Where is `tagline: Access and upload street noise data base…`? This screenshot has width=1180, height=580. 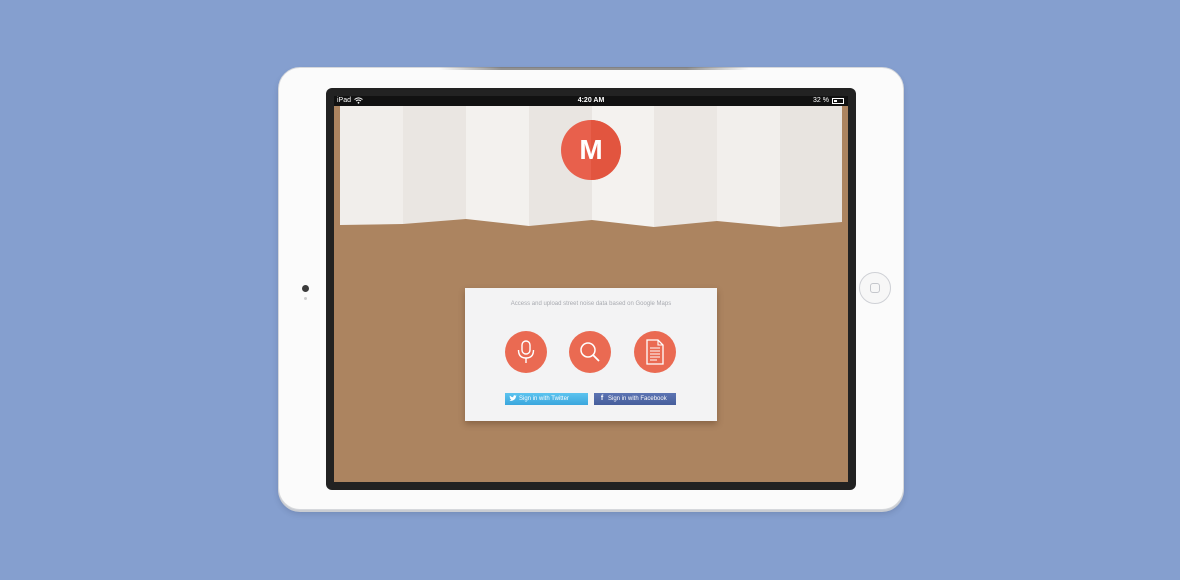 tagline: Access and upload street noise data base… is located at coordinates (591, 304).